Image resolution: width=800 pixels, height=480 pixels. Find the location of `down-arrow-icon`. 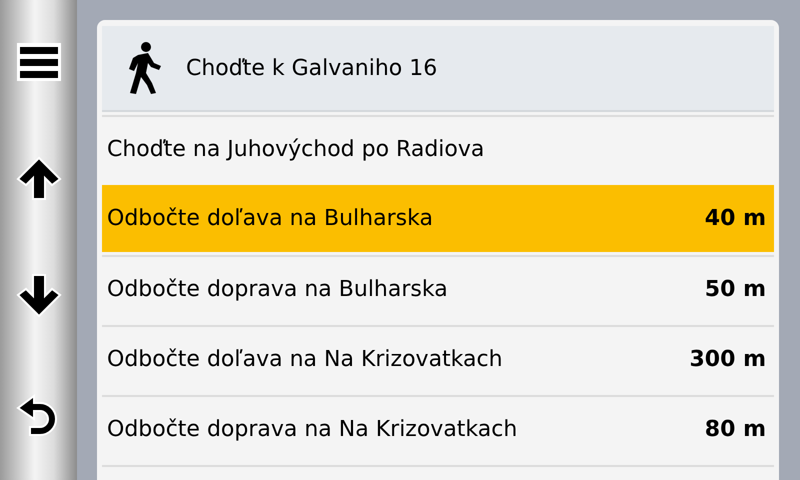

down-arrow-icon is located at coordinates (39, 296).